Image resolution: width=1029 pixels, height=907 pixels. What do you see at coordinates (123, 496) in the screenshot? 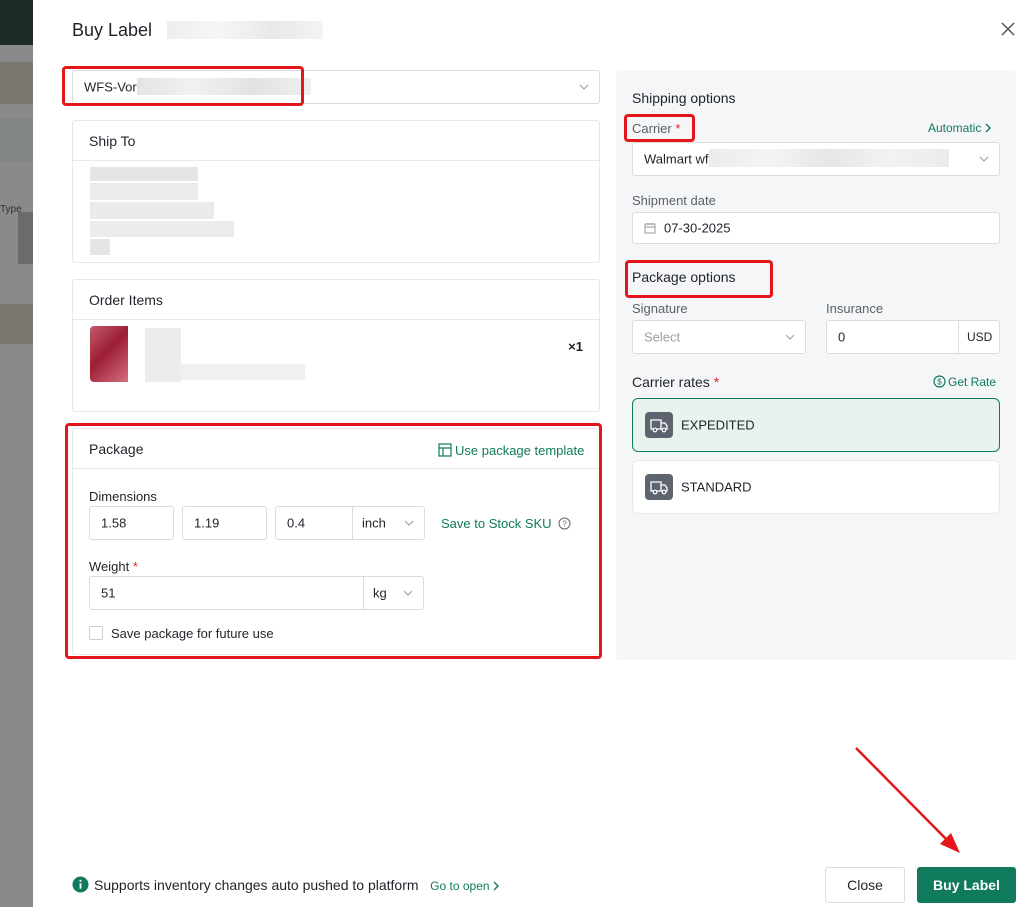
I see `dimensions-label: Dimensions` at bounding box center [123, 496].